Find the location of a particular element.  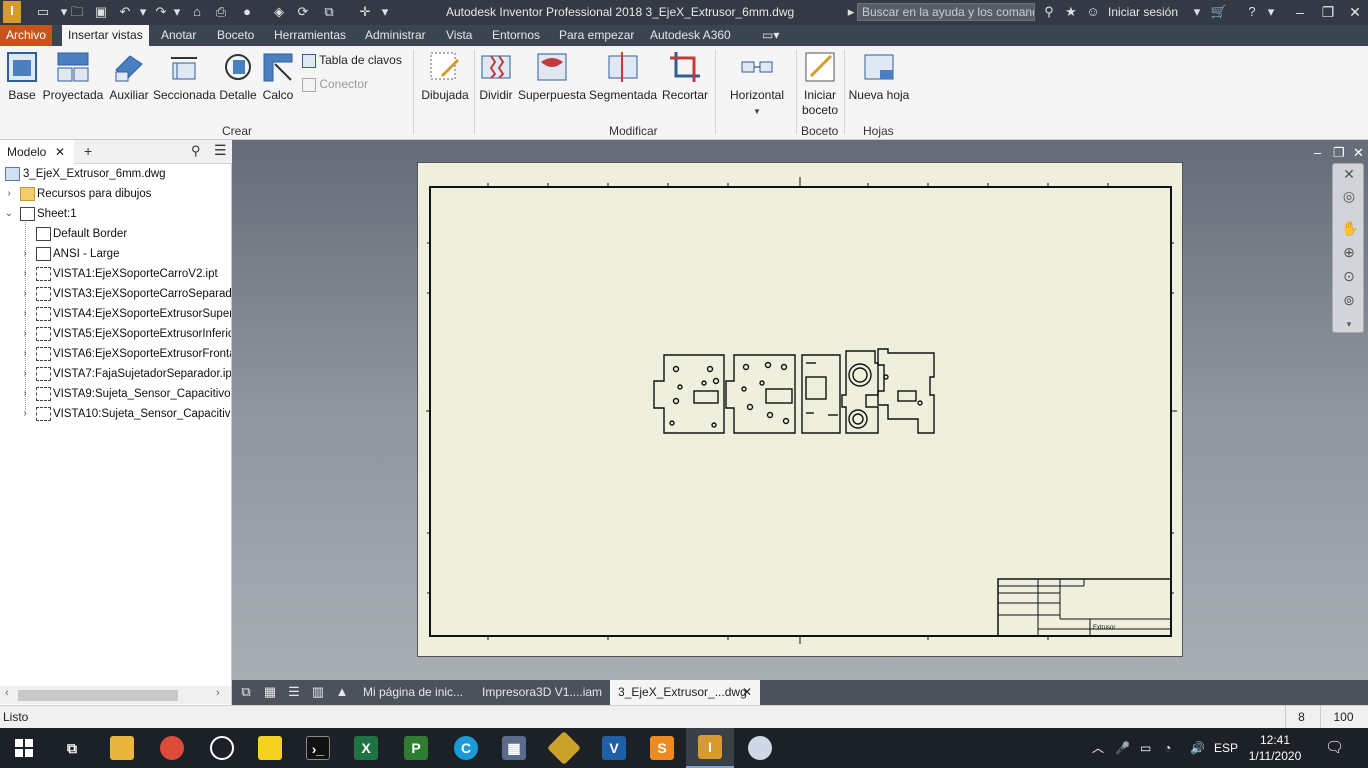

horizontal-alignment-button: Horizontal ▼ is located at coordinates (757, 83).